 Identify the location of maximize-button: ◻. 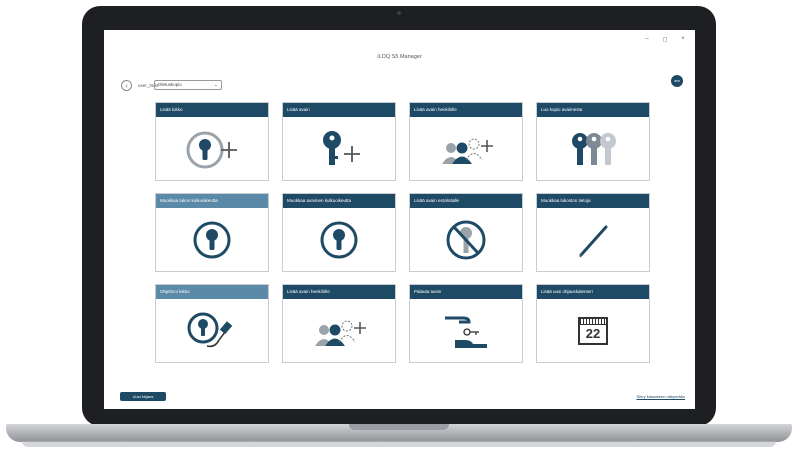
(665, 39).